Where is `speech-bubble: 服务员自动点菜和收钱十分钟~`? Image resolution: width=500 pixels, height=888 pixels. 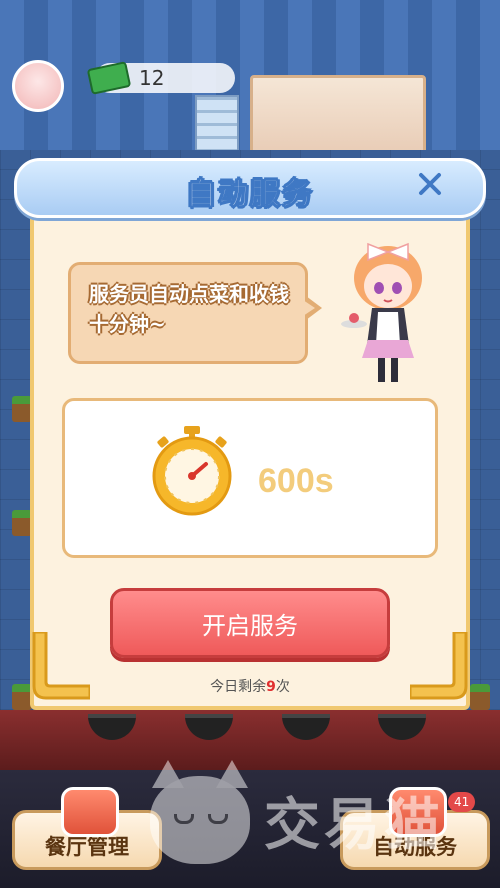 speech-bubble: 服务员自动点菜和收钱十分钟~ is located at coordinates (188, 313).